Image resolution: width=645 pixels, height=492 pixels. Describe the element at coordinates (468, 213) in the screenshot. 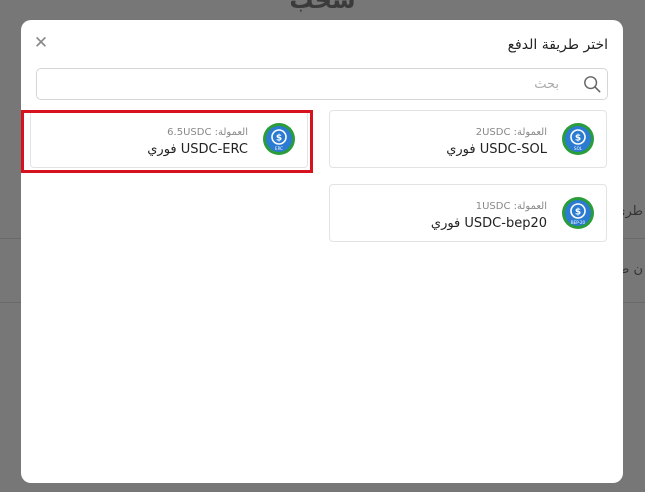

I see `payment-method-usdc-bep20: $ BEP-20 العمولة: 1USDC USDC-bep20 فوري` at that location.